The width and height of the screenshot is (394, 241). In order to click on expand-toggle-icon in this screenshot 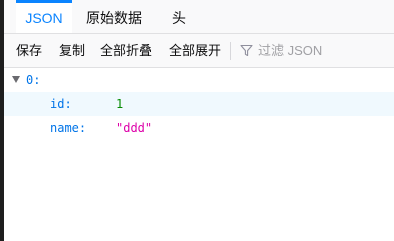, I will do `click(16, 79)`.